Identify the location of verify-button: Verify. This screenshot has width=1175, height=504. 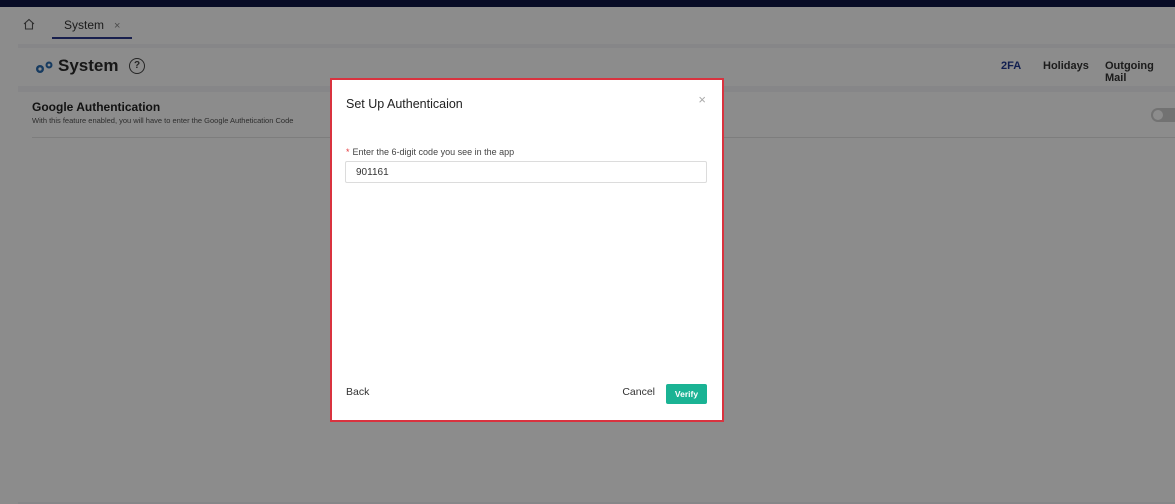
(686, 394).